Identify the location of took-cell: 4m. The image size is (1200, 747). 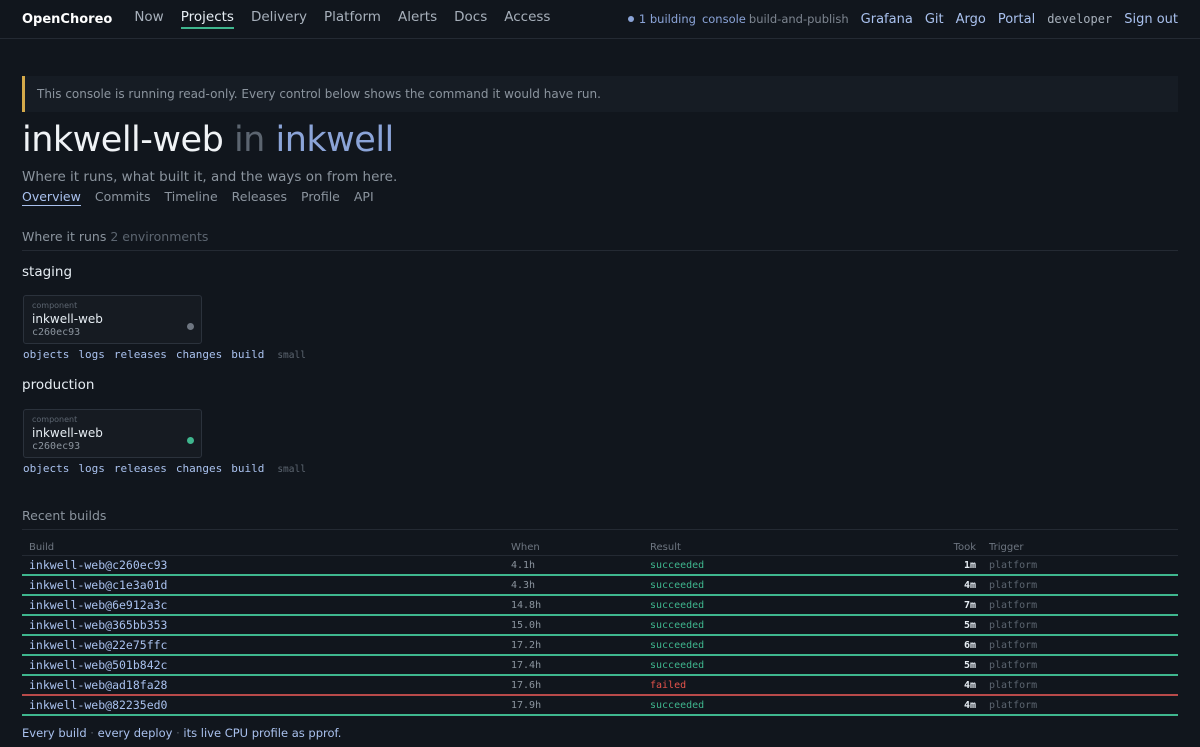
(969, 585).